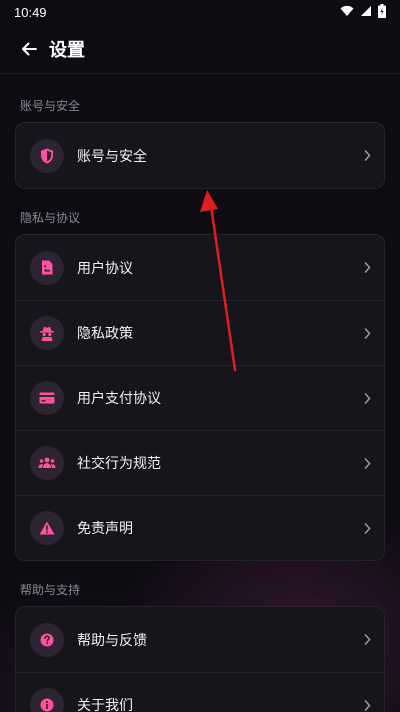  Describe the element at coordinates (47, 639) in the screenshot. I see `help-icon` at that location.